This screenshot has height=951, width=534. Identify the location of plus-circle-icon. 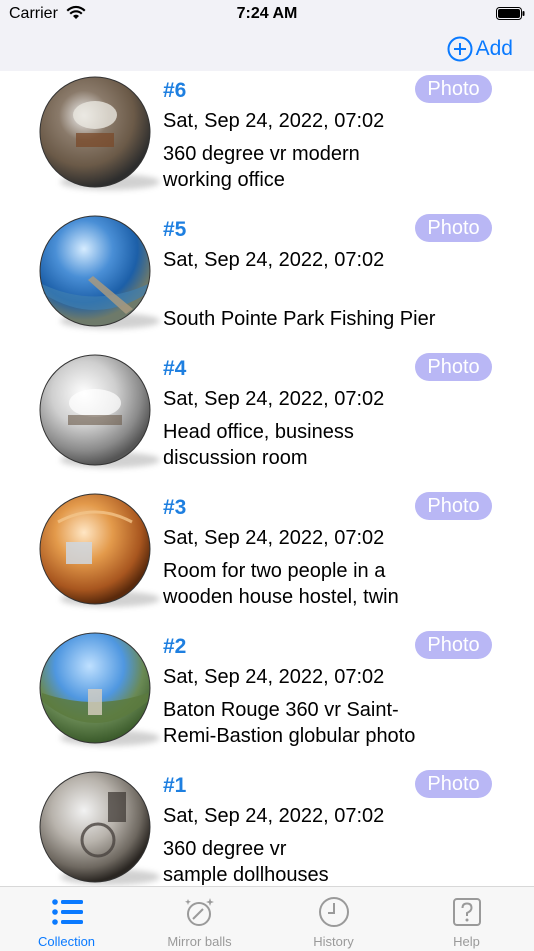
(460, 49).